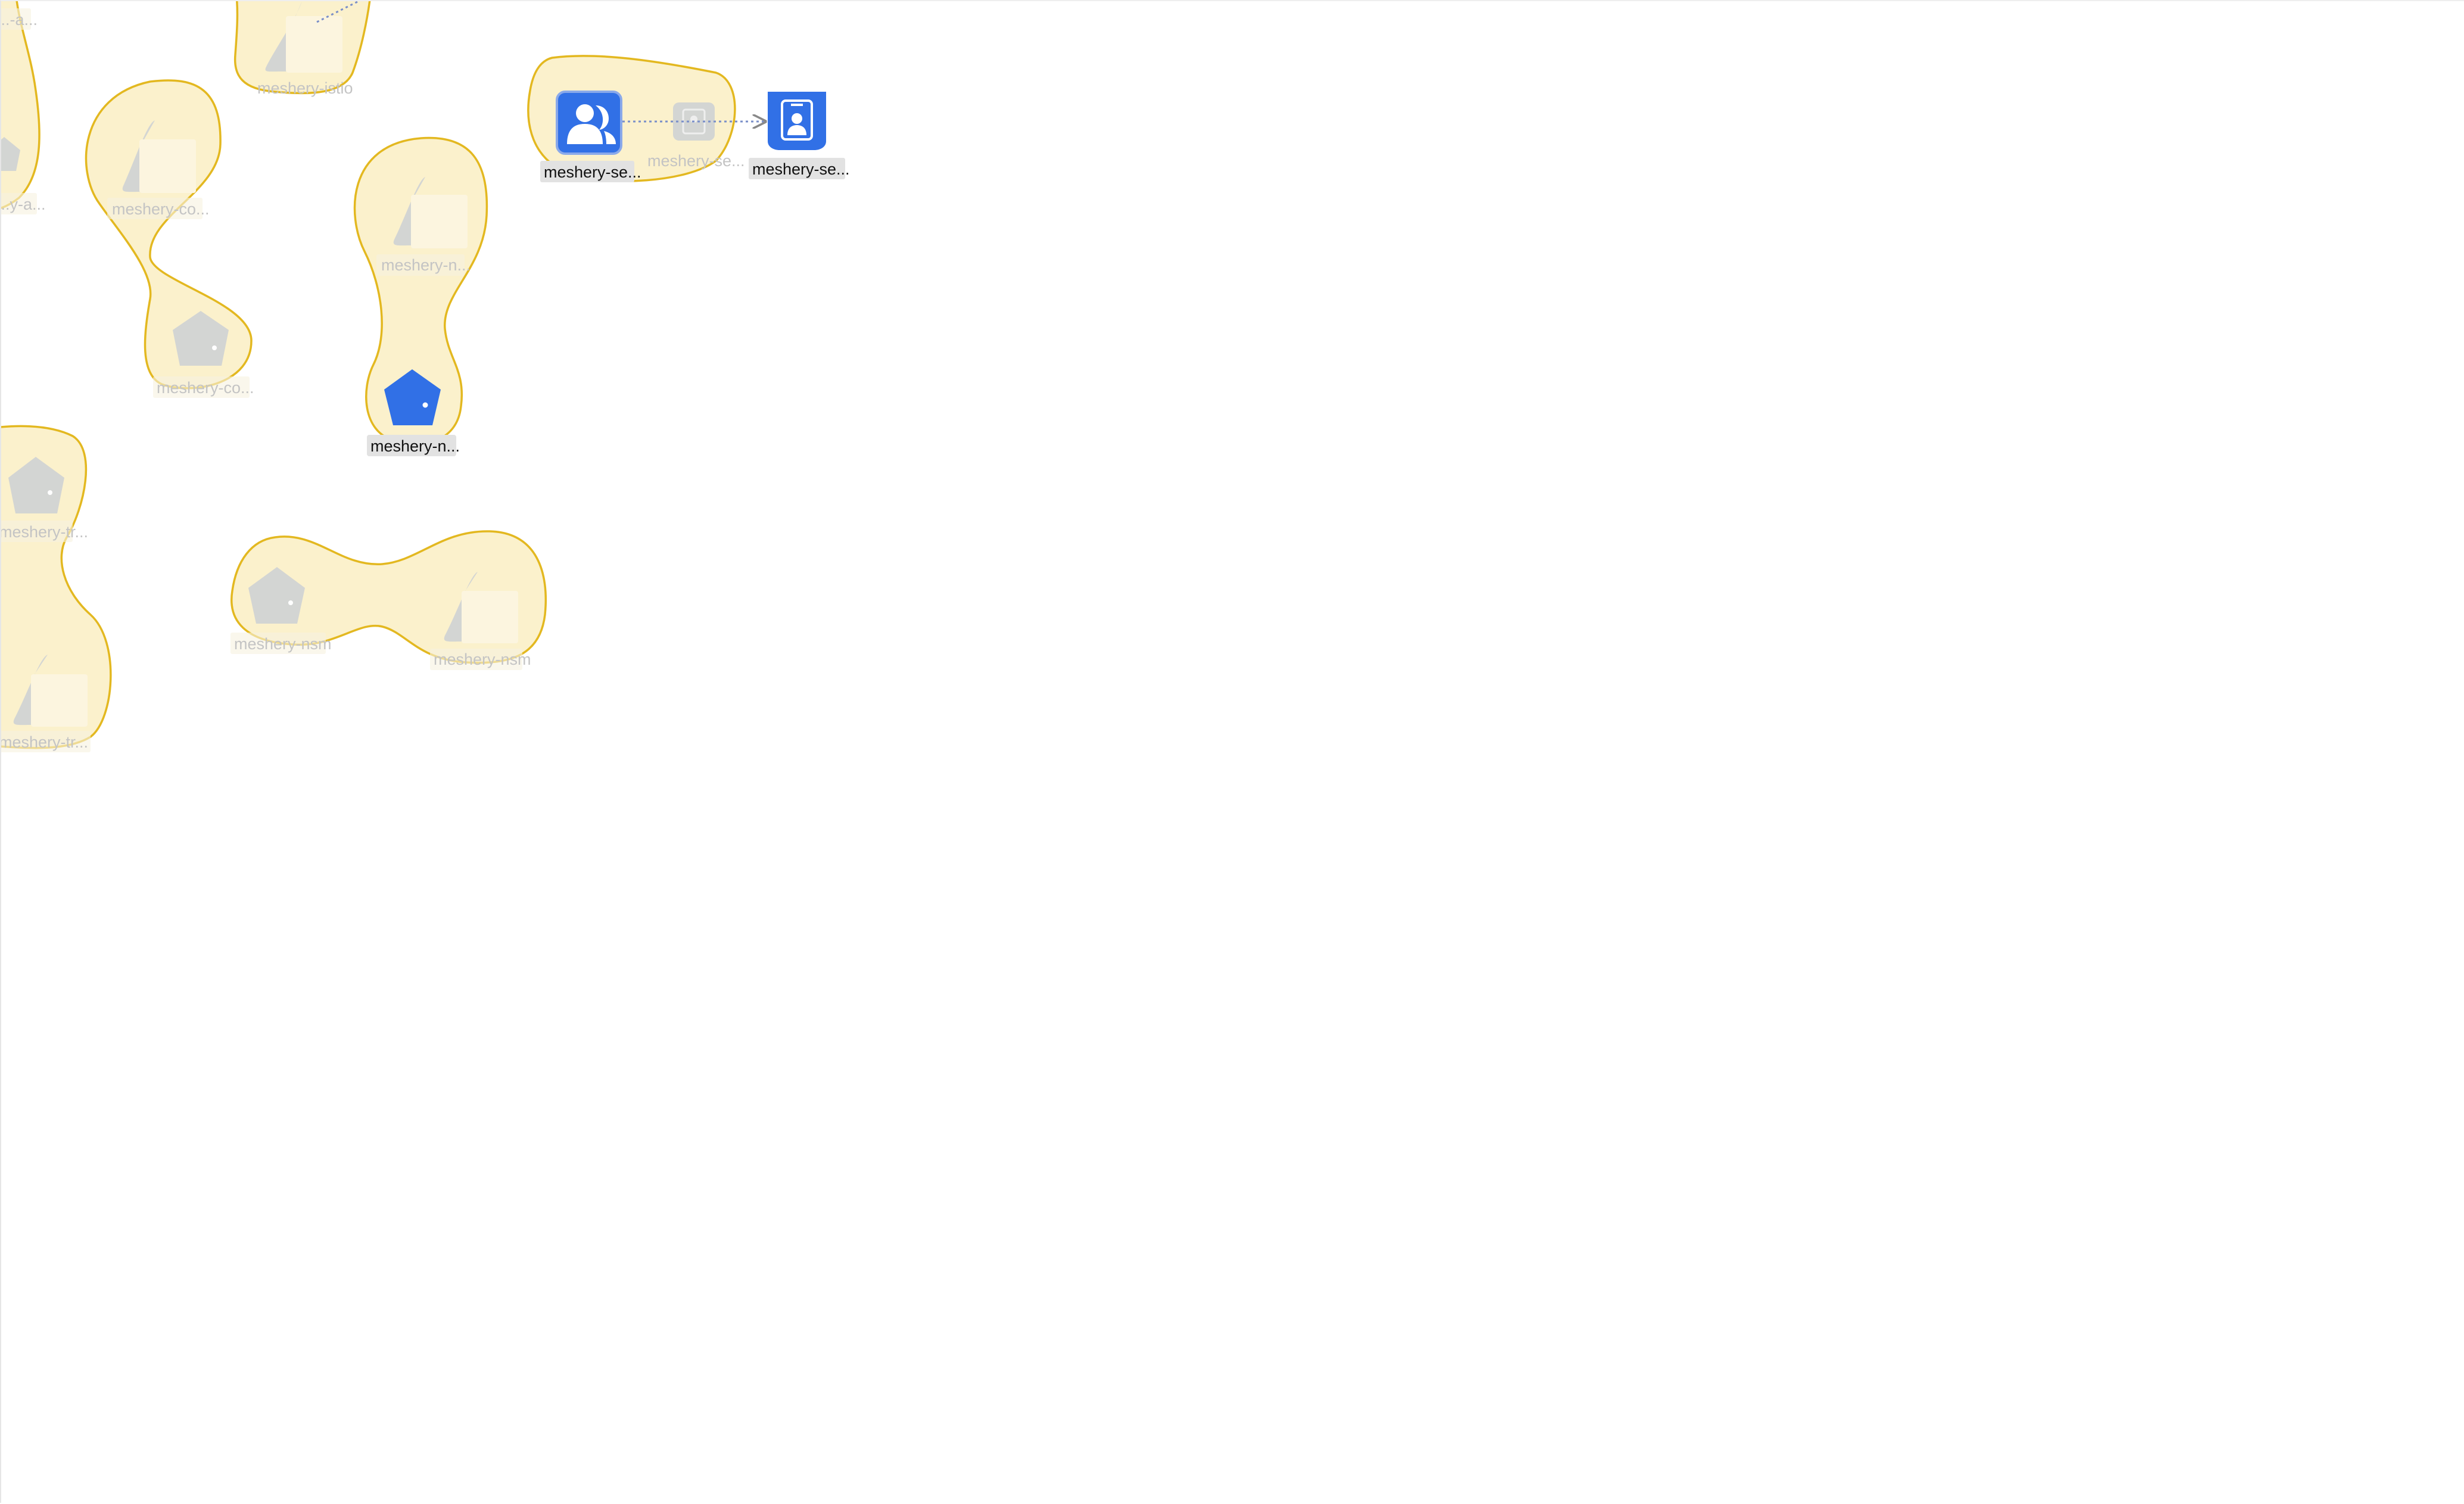 The width and height of the screenshot is (2464, 1504). What do you see at coordinates (388, 600) in the screenshot?
I see `group-meshery-nsm: meshery-nsm meshery-nsm` at bounding box center [388, 600].